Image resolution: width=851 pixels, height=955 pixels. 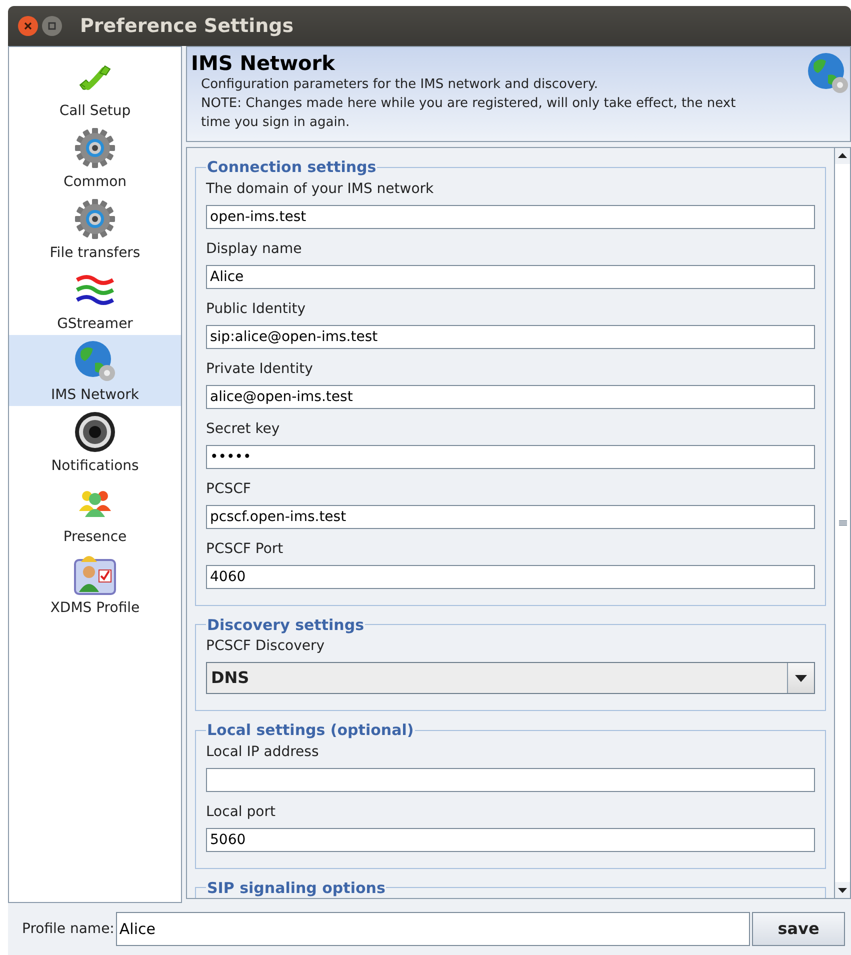 I want to click on group-title: Discovery settings, so click(x=285, y=625).